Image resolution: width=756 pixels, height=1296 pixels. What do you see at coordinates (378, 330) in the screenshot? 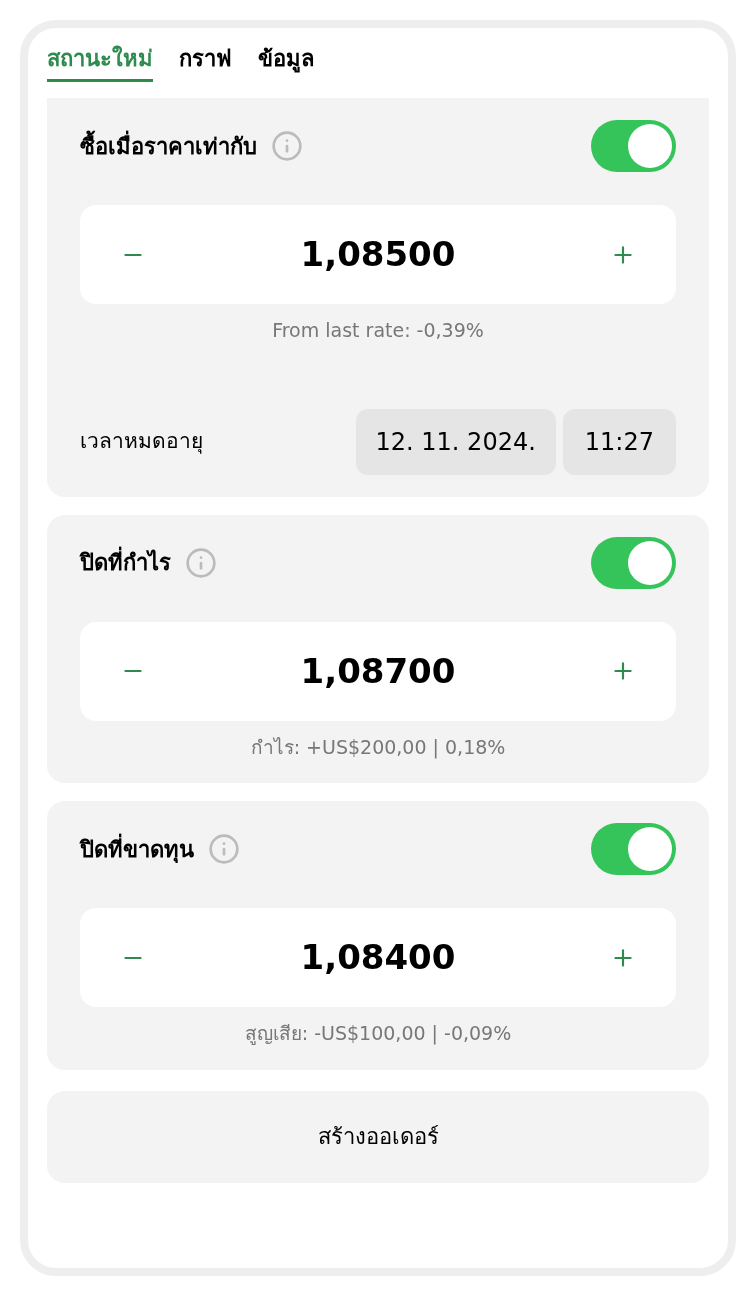
I see `rate-note: From last rate: -0,39%` at bounding box center [378, 330].